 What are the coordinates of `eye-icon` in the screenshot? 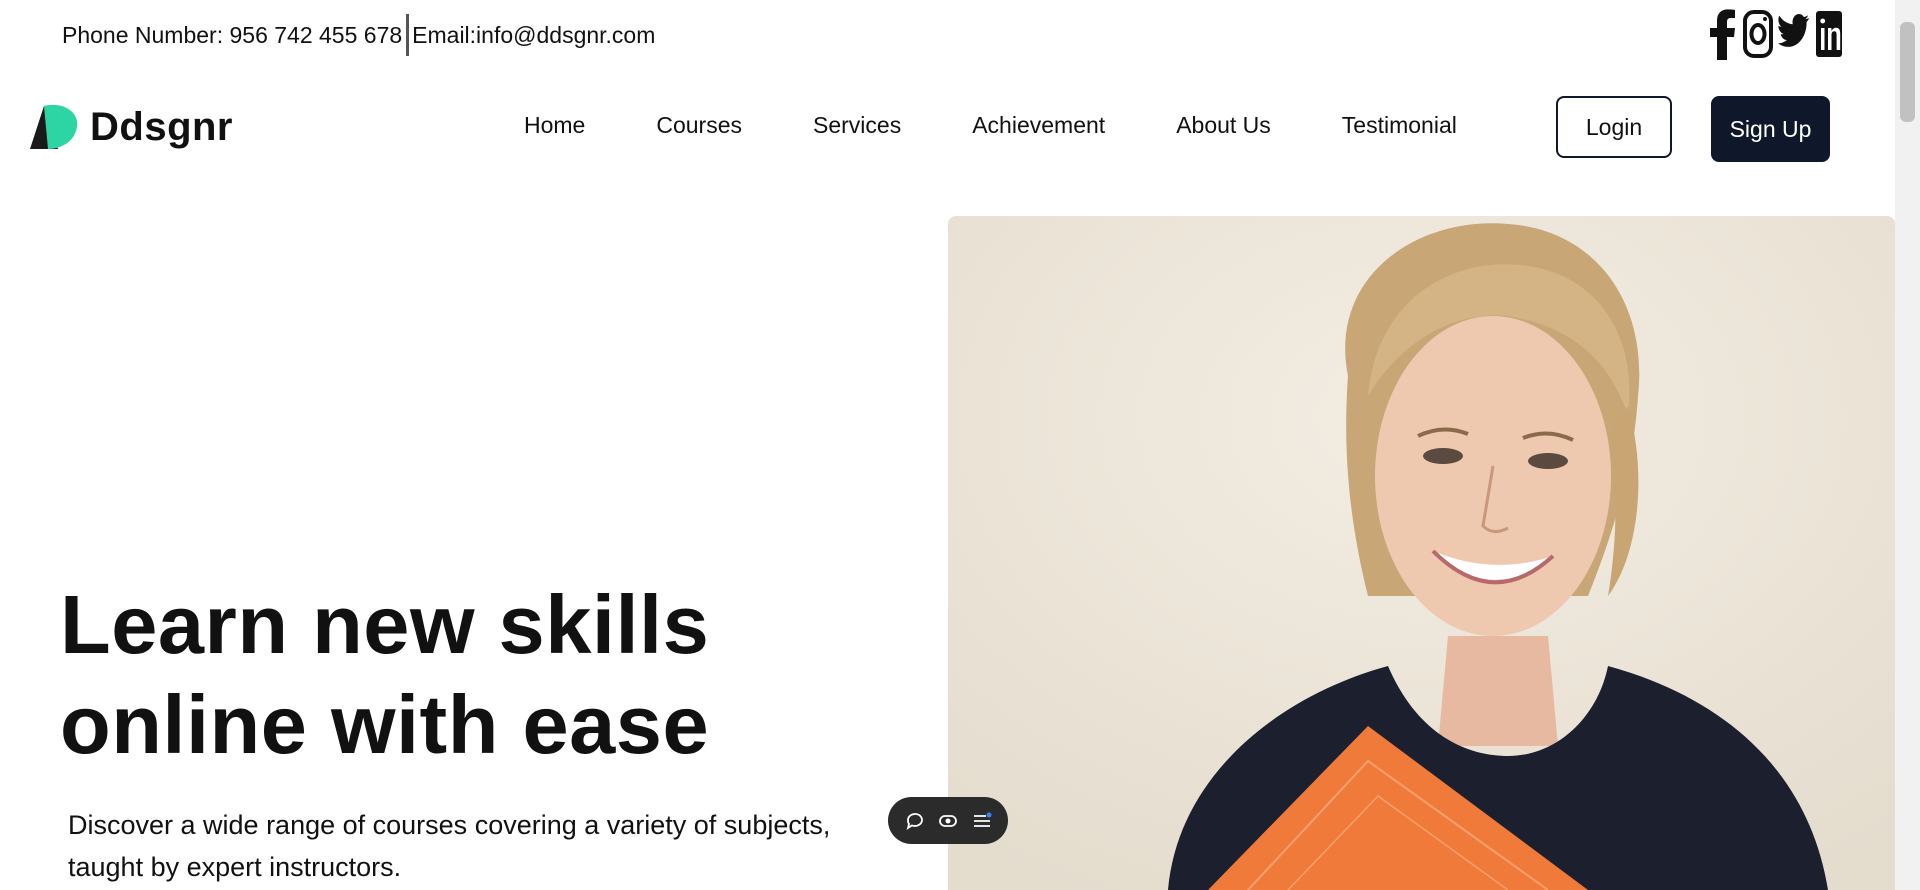 It's located at (948, 821).